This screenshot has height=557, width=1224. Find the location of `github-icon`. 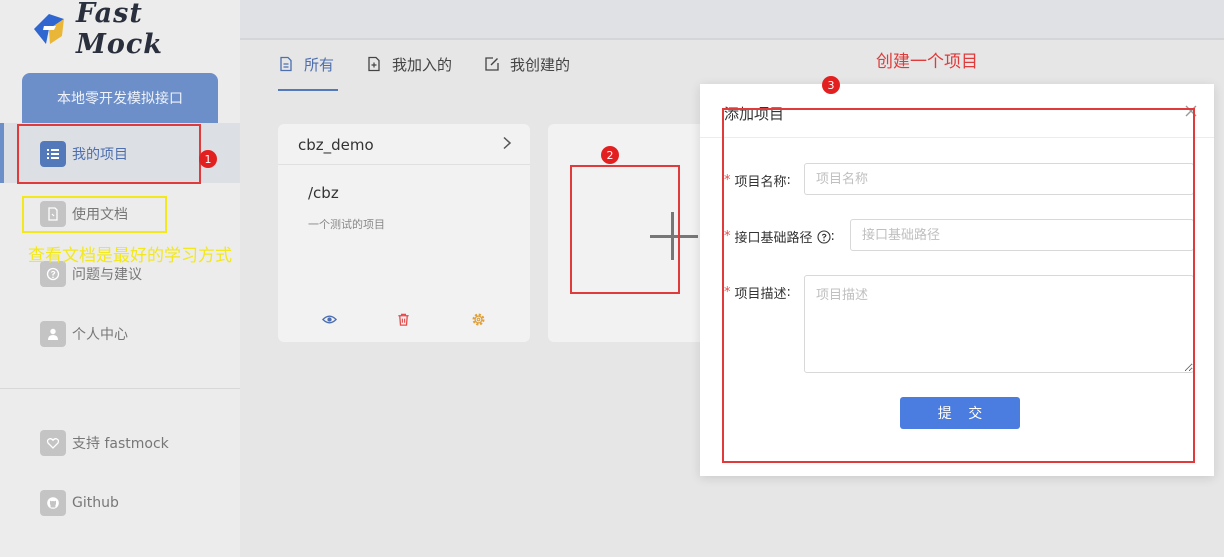

github-icon is located at coordinates (53, 503).